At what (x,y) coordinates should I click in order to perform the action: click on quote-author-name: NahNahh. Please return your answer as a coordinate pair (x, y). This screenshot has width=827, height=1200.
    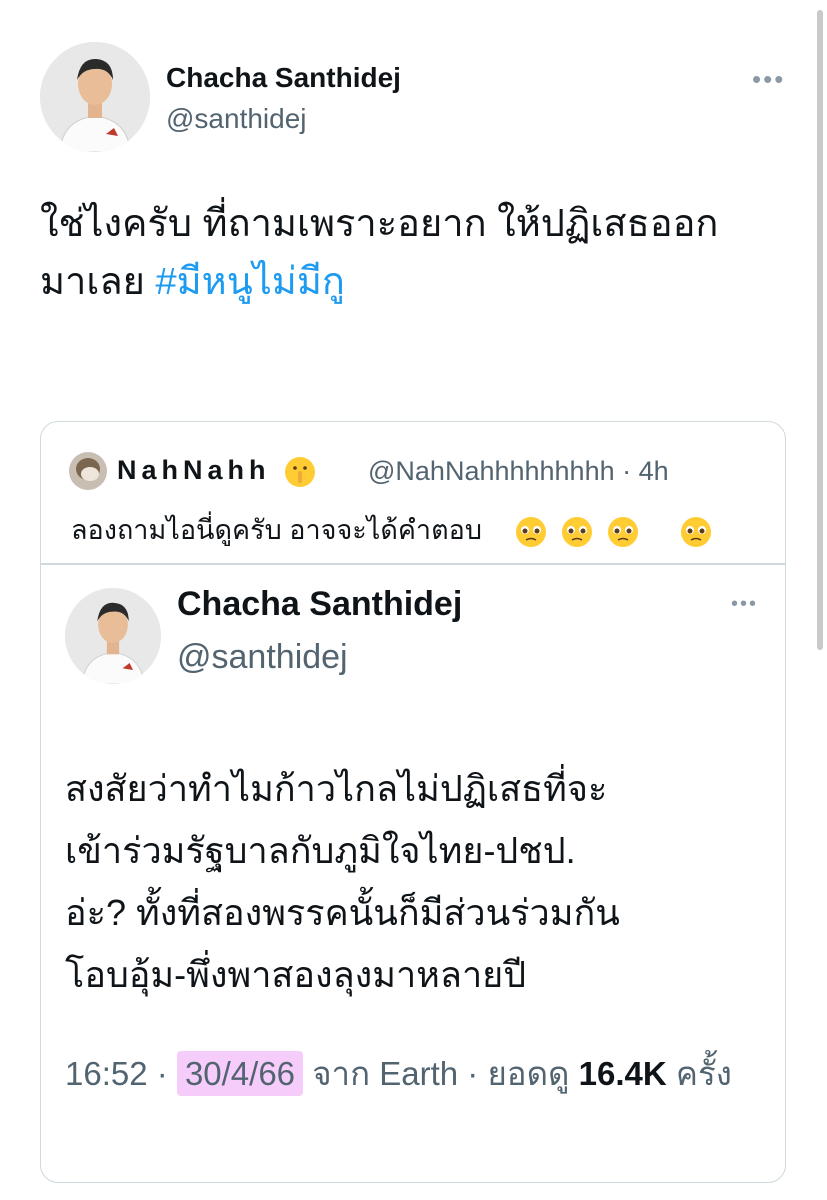
    Looking at the image, I should click on (216, 471).